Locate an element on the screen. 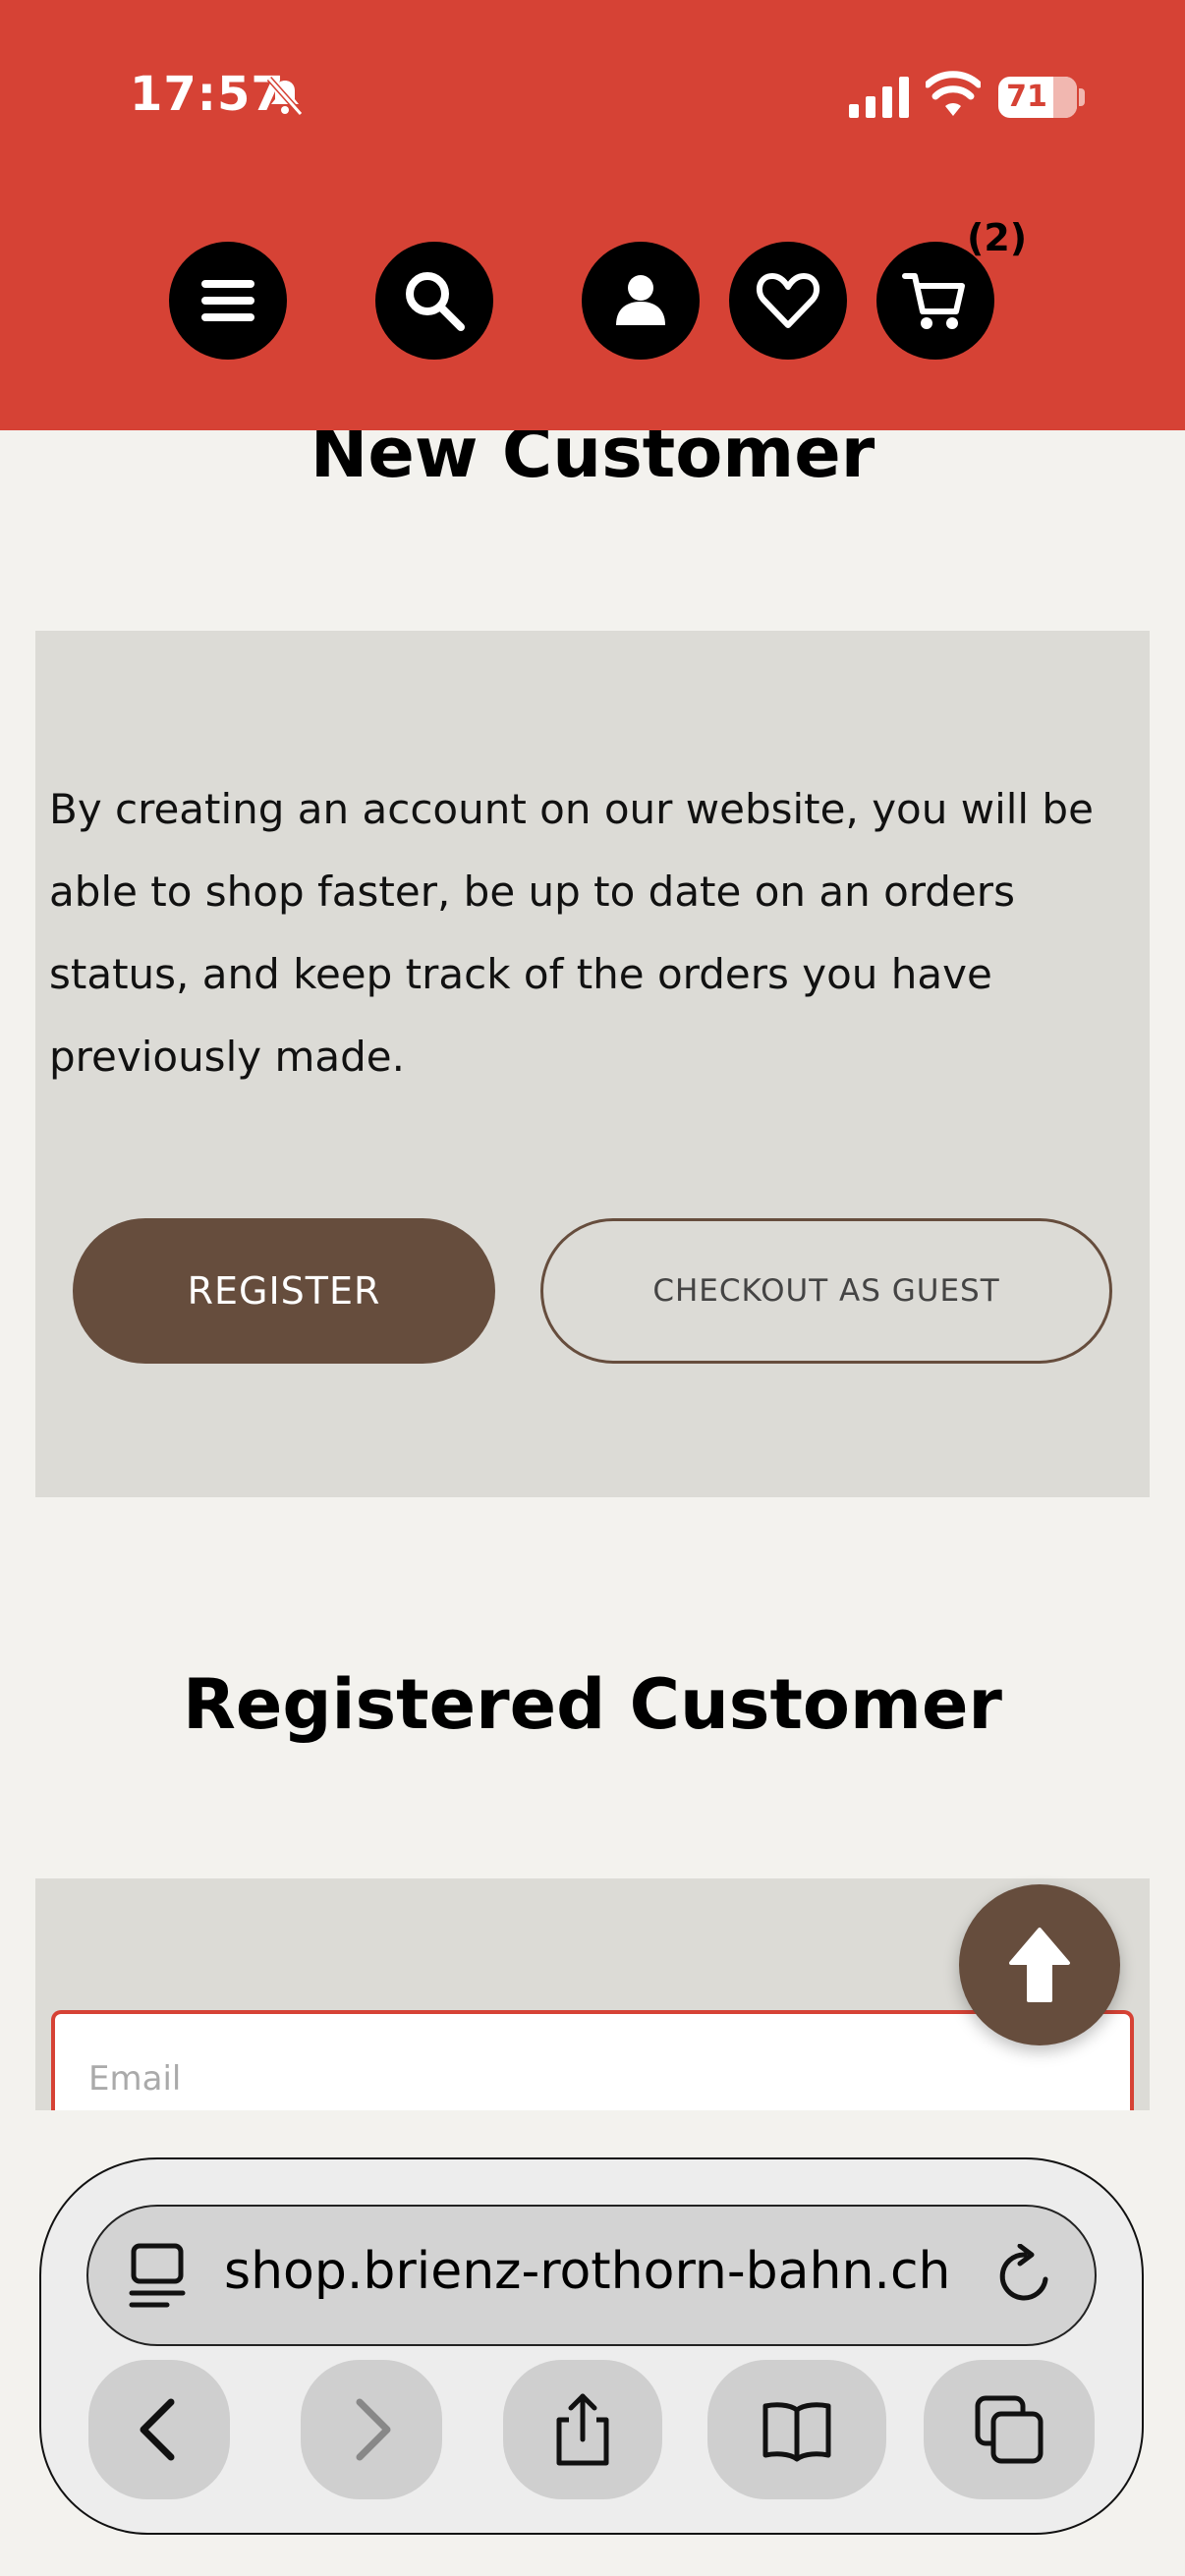  account-icon is located at coordinates (641, 300).